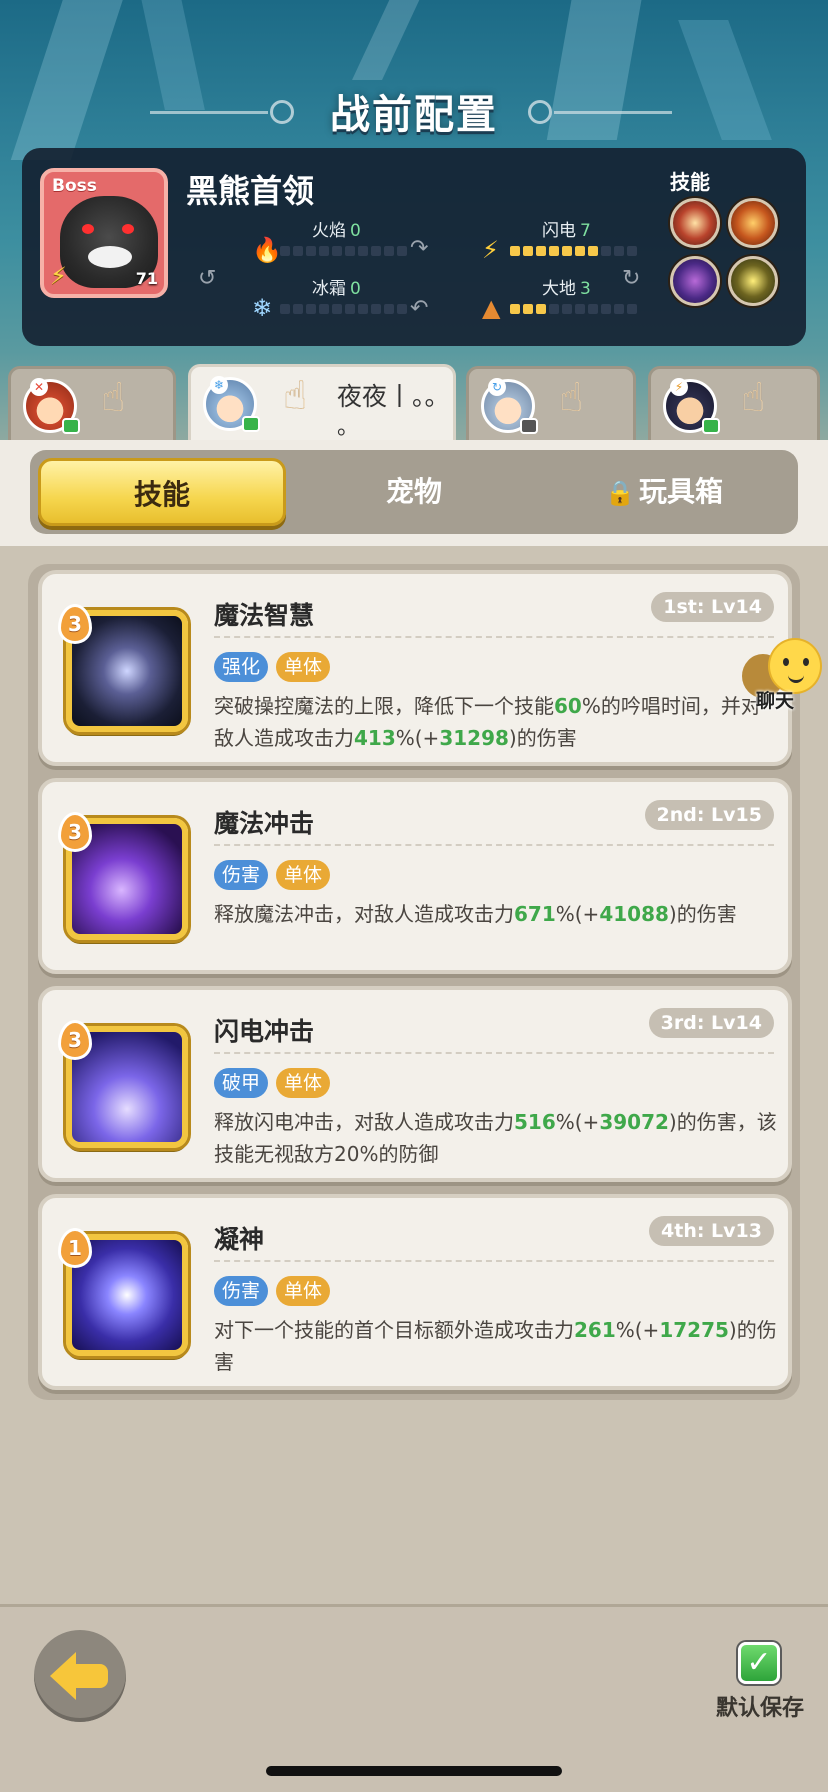 Image resolution: width=828 pixels, height=1792 pixels. Describe the element at coordinates (267, 250) in the screenshot. I see `fire-icon: 🔥` at that location.